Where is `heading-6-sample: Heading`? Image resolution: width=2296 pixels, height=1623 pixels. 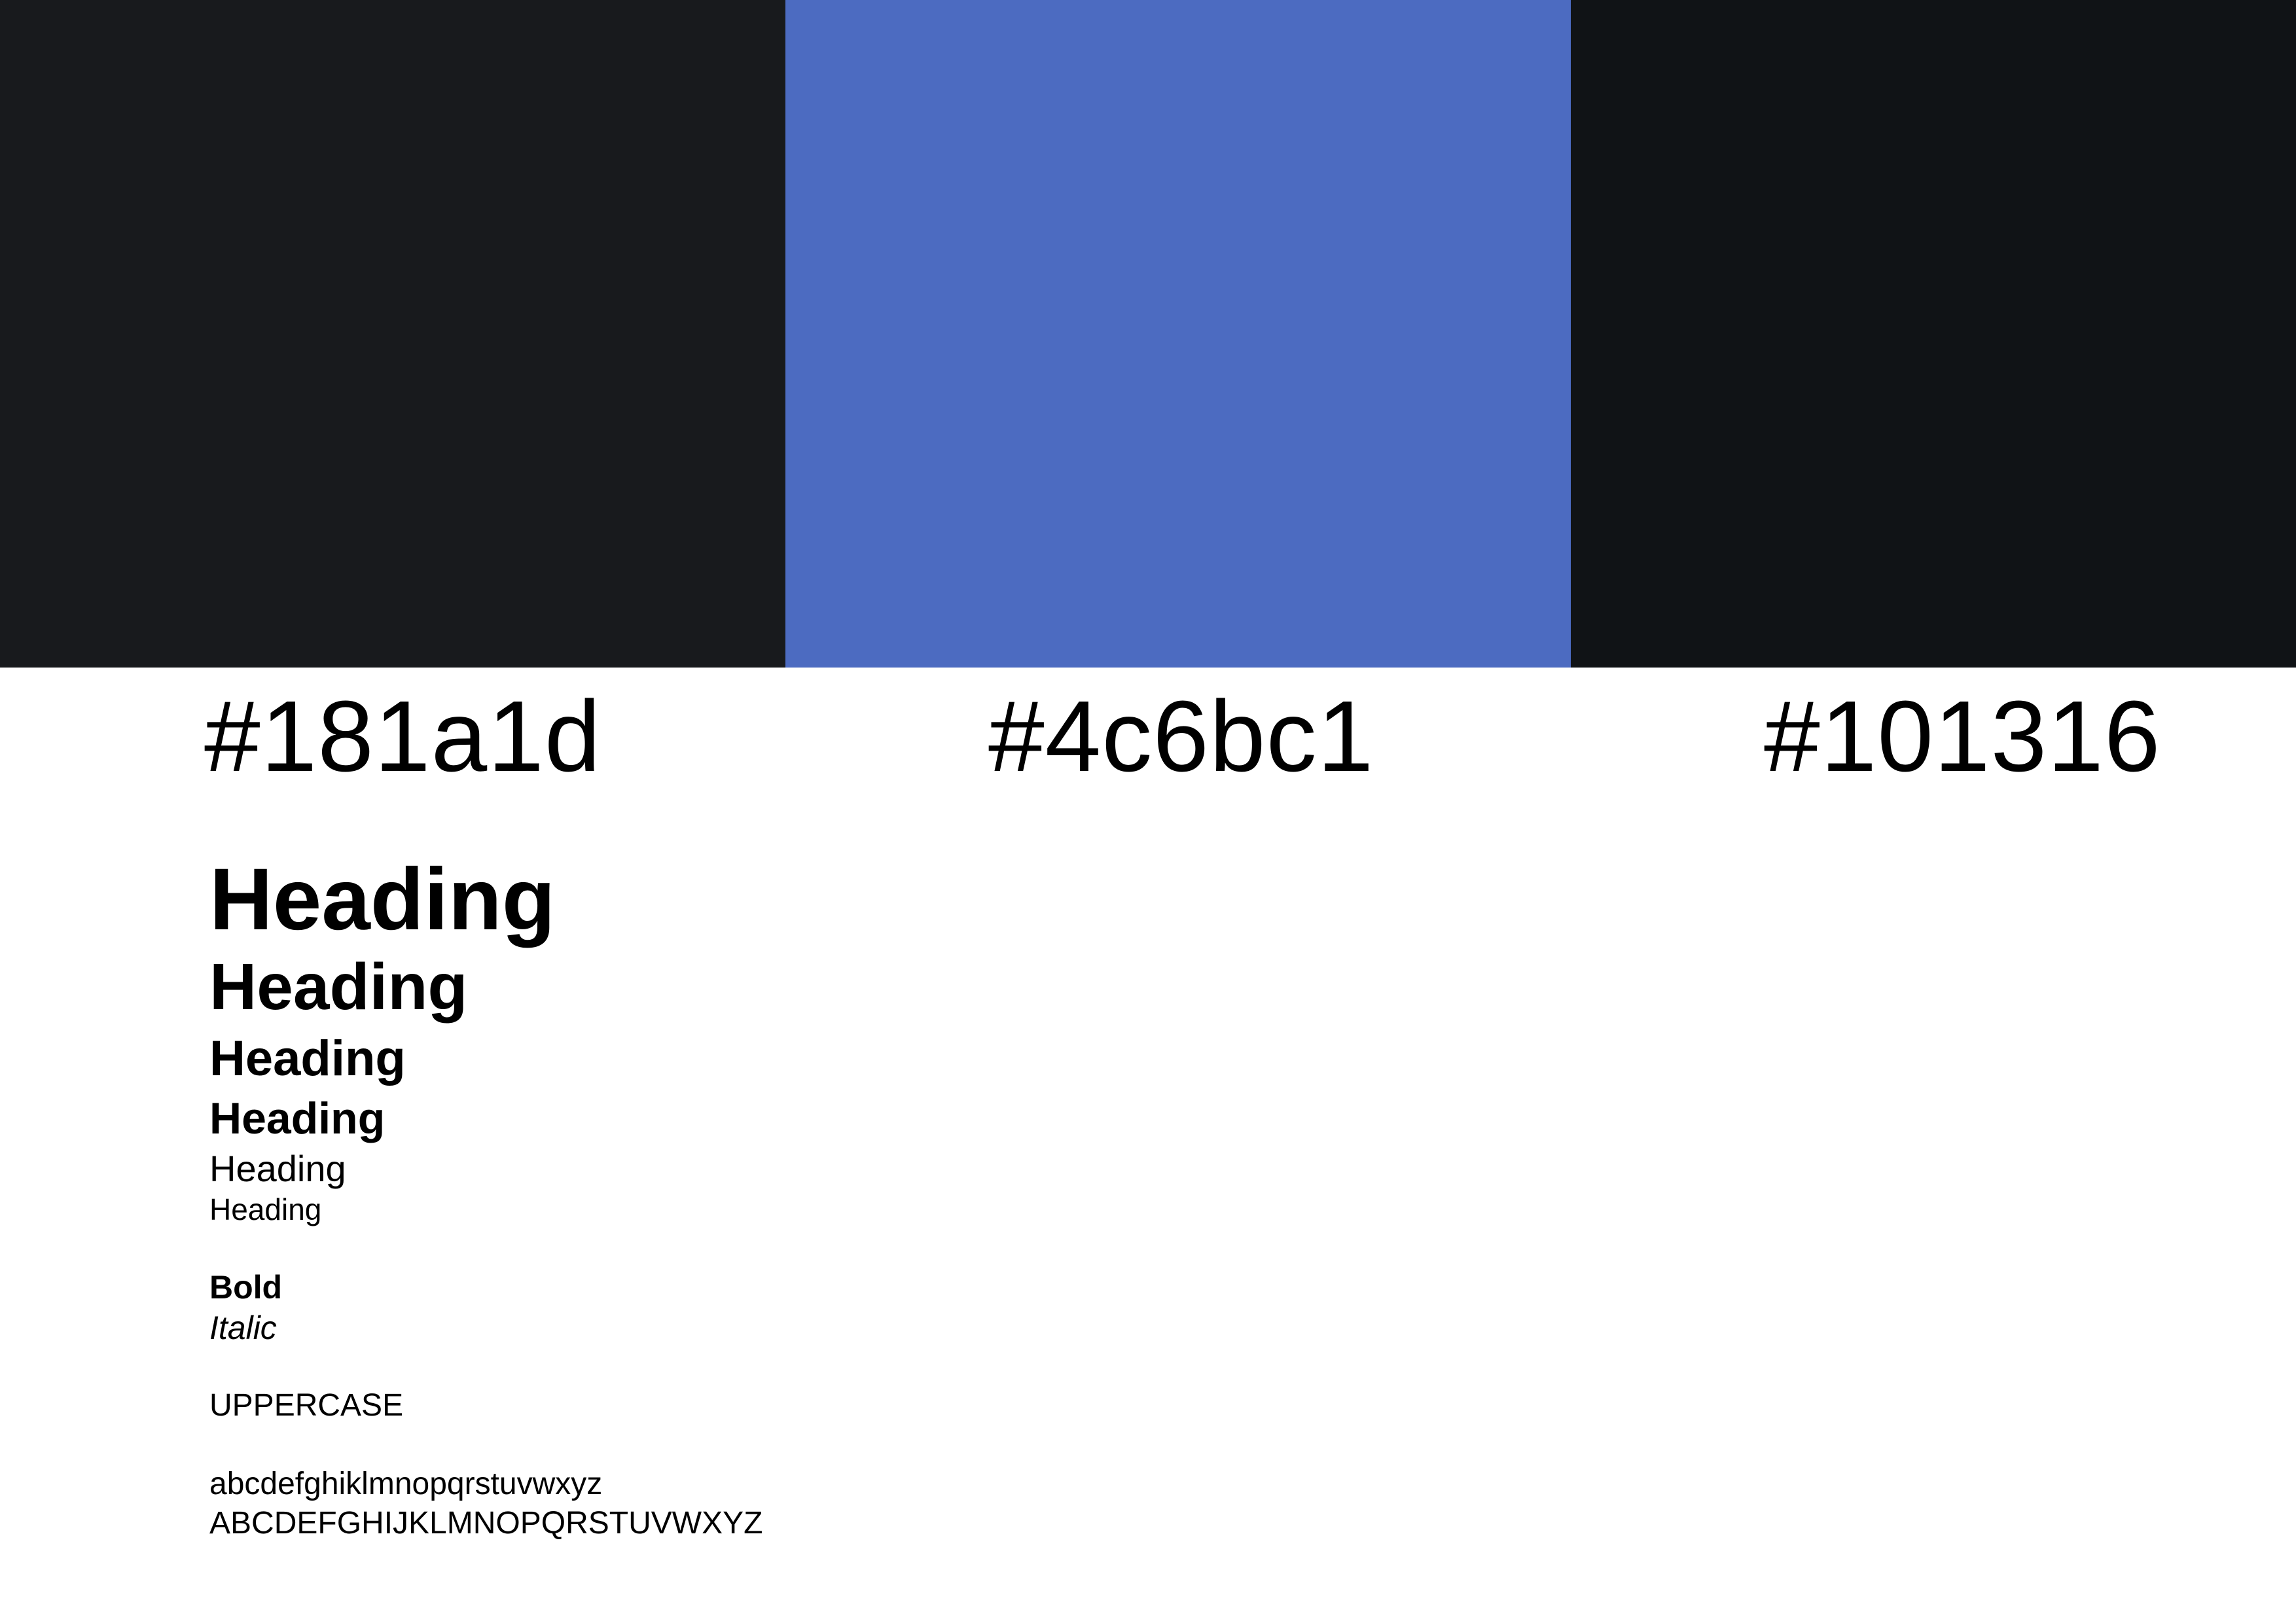 heading-6-sample: Heading is located at coordinates (265, 1209).